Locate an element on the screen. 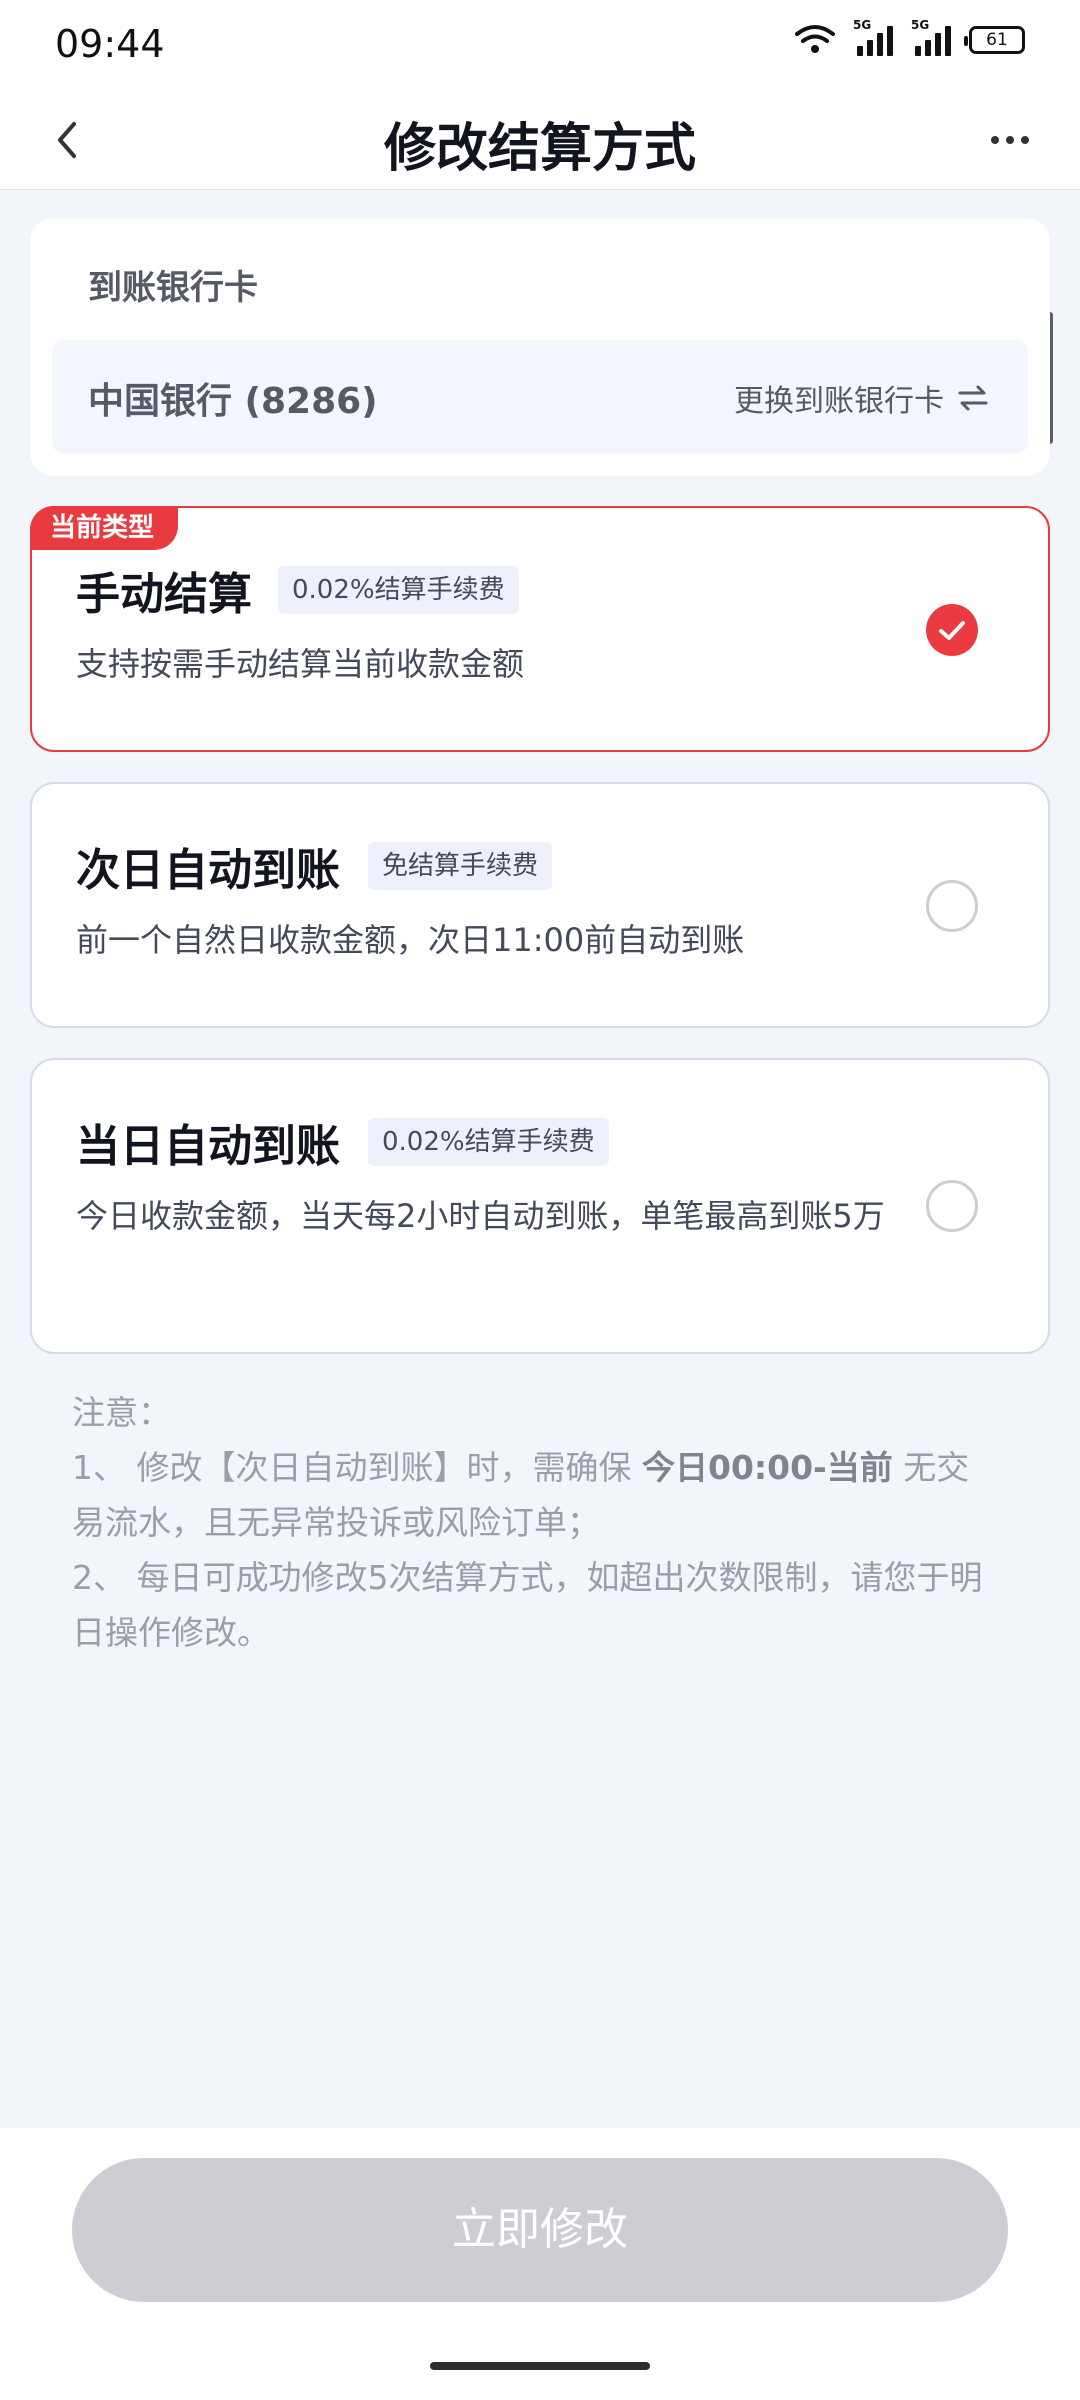 The height and width of the screenshot is (2400, 1080). bottom-action-bar: 立即修改 is located at coordinates (540, 2264).